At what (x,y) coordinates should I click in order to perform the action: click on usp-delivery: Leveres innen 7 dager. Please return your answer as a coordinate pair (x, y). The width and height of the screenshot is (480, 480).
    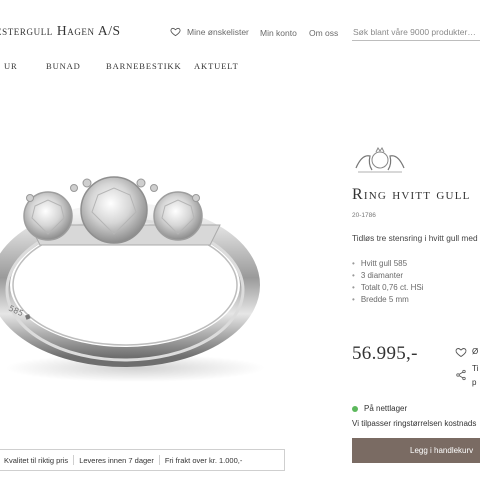
    Looking at the image, I should click on (116, 460).